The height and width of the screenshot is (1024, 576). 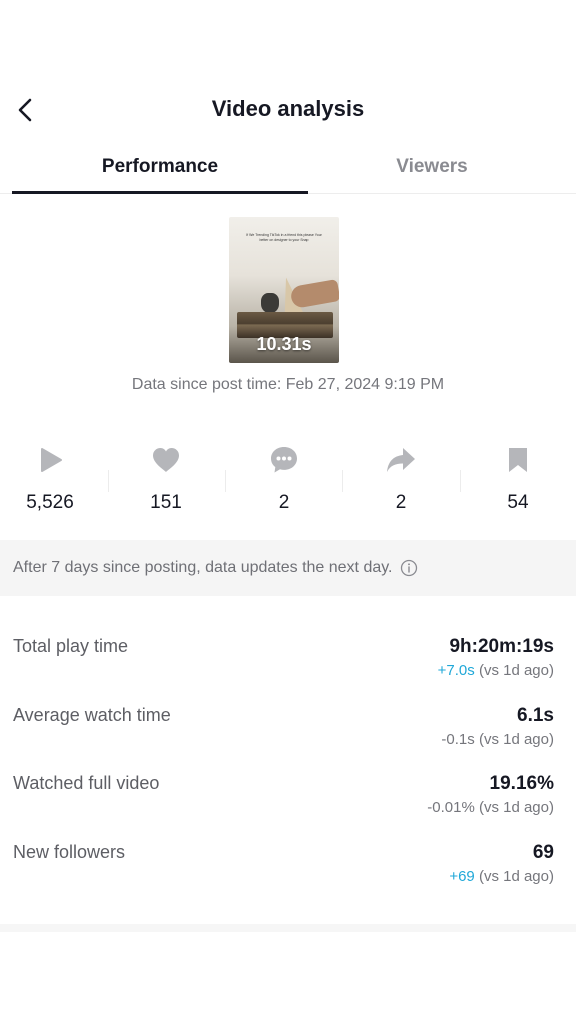 I want to click on tab-bar: Performance Viewers, so click(x=288, y=170).